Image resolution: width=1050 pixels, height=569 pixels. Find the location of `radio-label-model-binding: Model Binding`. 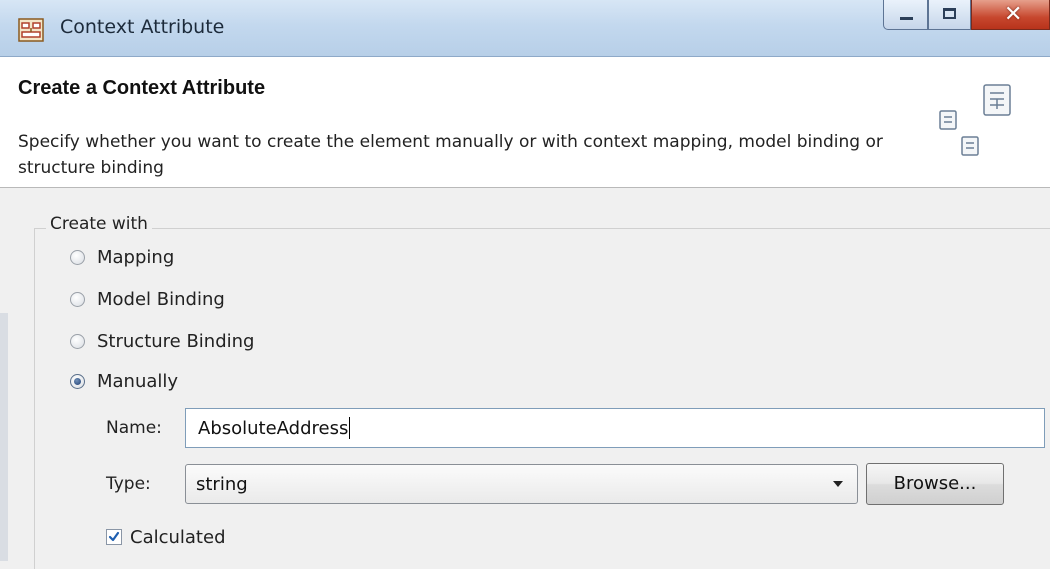

radio-label-model-binding: Model Binding is located at coordinates (161, 299).